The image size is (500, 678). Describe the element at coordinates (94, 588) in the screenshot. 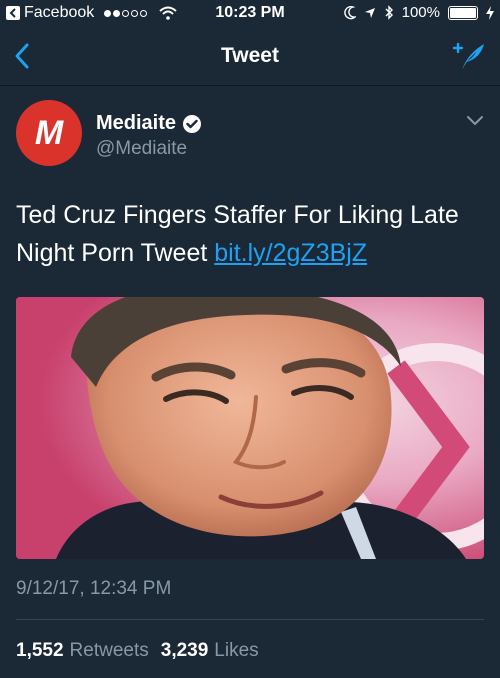

I see `tweet-timestamp: 9/12/17, 12:34 PM` at that location.